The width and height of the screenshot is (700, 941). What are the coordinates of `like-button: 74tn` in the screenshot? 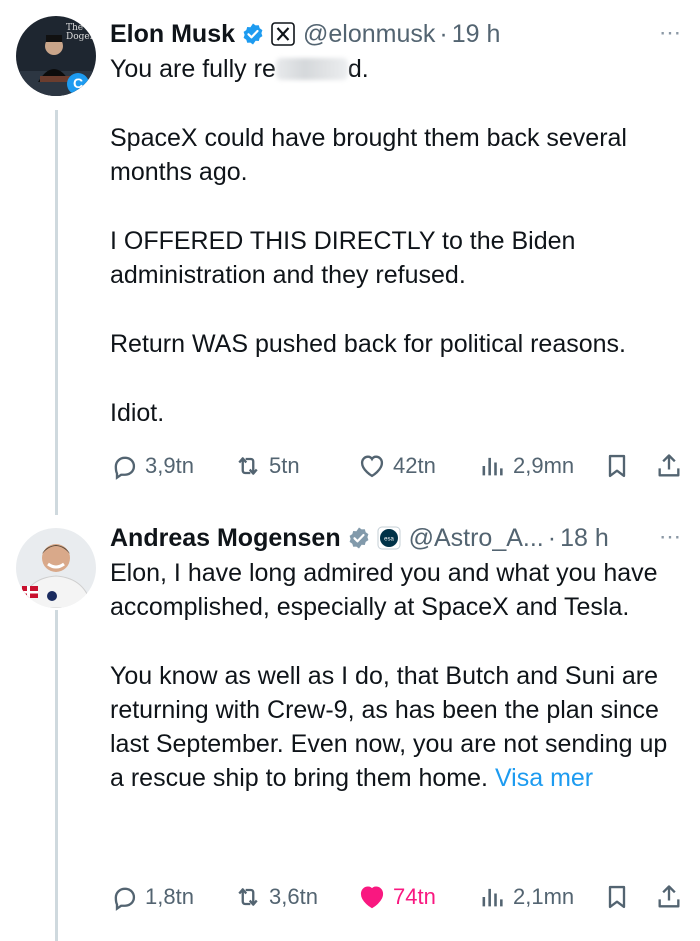 It's located at (418, 897).